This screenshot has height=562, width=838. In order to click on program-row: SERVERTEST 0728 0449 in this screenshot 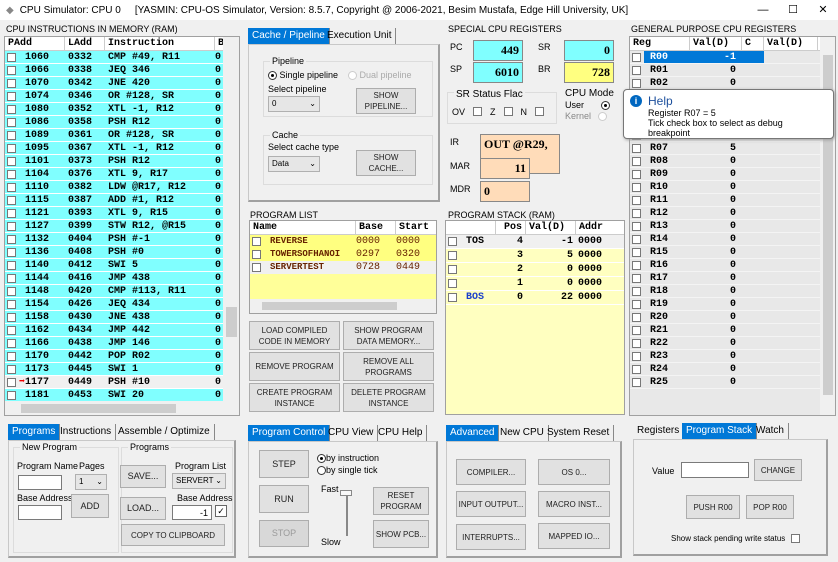, I will do `click(343, 267)`.